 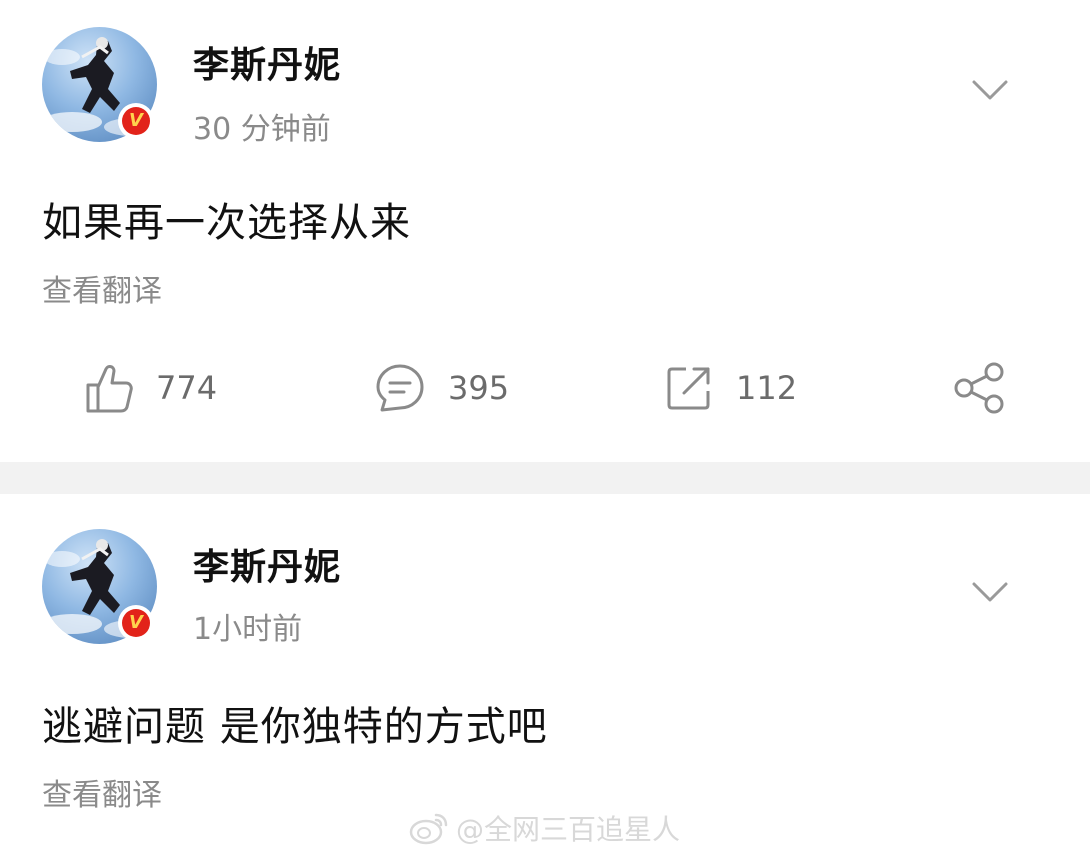 What do you see at coordinates (262, 129) in the screenshot?
I see `post-timestamp: 30 分钟前` at bounding box center [262, 129].